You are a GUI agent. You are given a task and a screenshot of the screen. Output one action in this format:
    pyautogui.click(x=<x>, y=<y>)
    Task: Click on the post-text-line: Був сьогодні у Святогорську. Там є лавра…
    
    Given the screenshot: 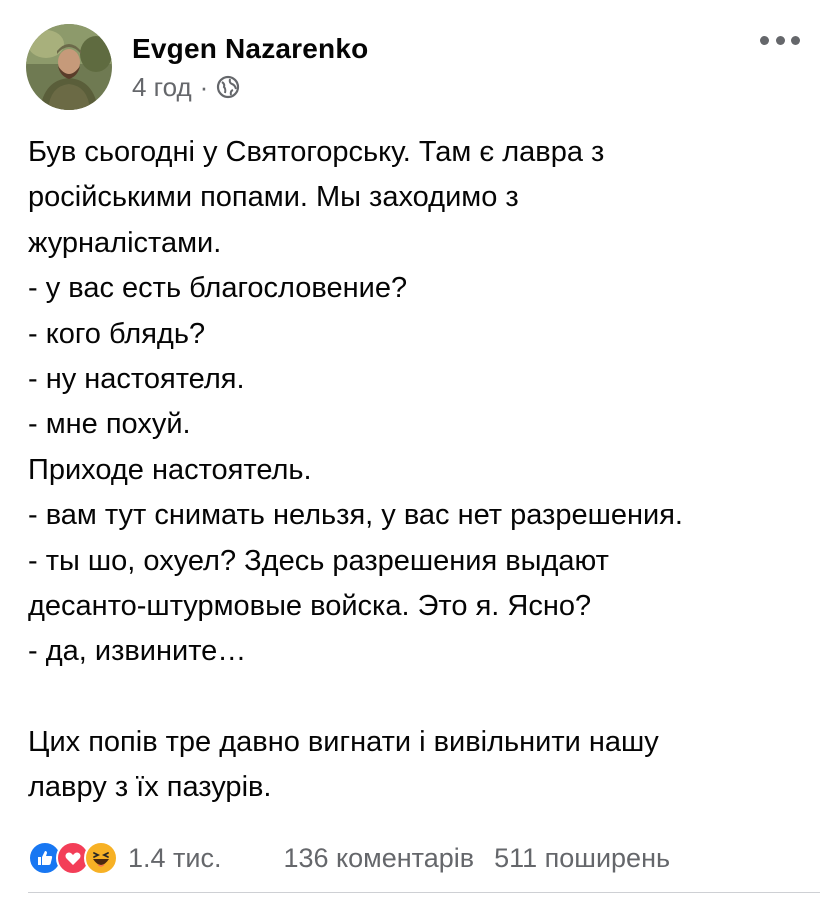 What is the action you would take?
    pyautogui.click(x=316, y=152)
    